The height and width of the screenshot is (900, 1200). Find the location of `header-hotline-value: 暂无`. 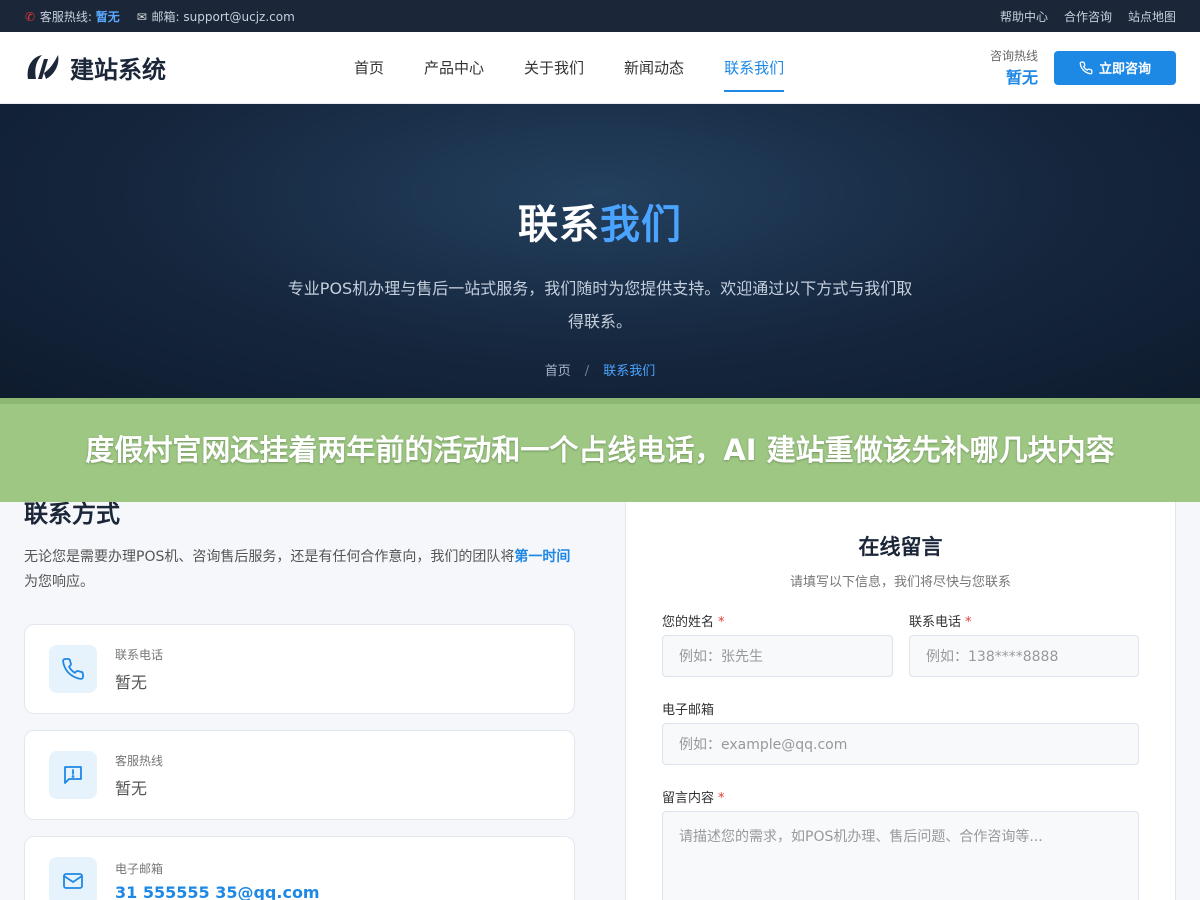

header-hotline-value: 暂无 is located at coordinates (1021, 77).